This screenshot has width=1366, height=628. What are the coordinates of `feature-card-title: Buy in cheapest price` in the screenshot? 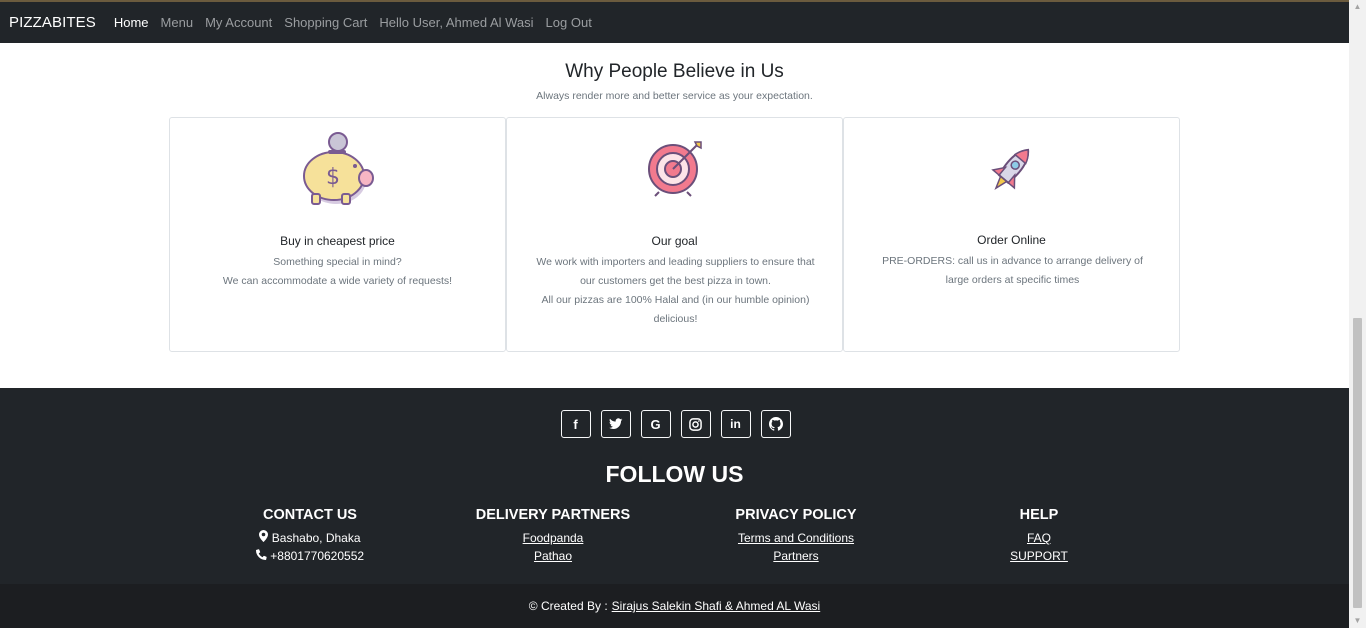 It's located at (337, 241).